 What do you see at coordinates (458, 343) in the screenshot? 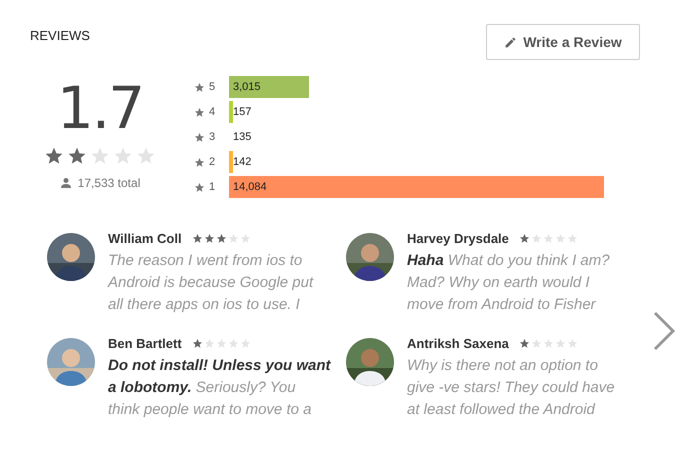
I see `reviewer-name: Antriksh Saxena` at bounding box center [458, 343].